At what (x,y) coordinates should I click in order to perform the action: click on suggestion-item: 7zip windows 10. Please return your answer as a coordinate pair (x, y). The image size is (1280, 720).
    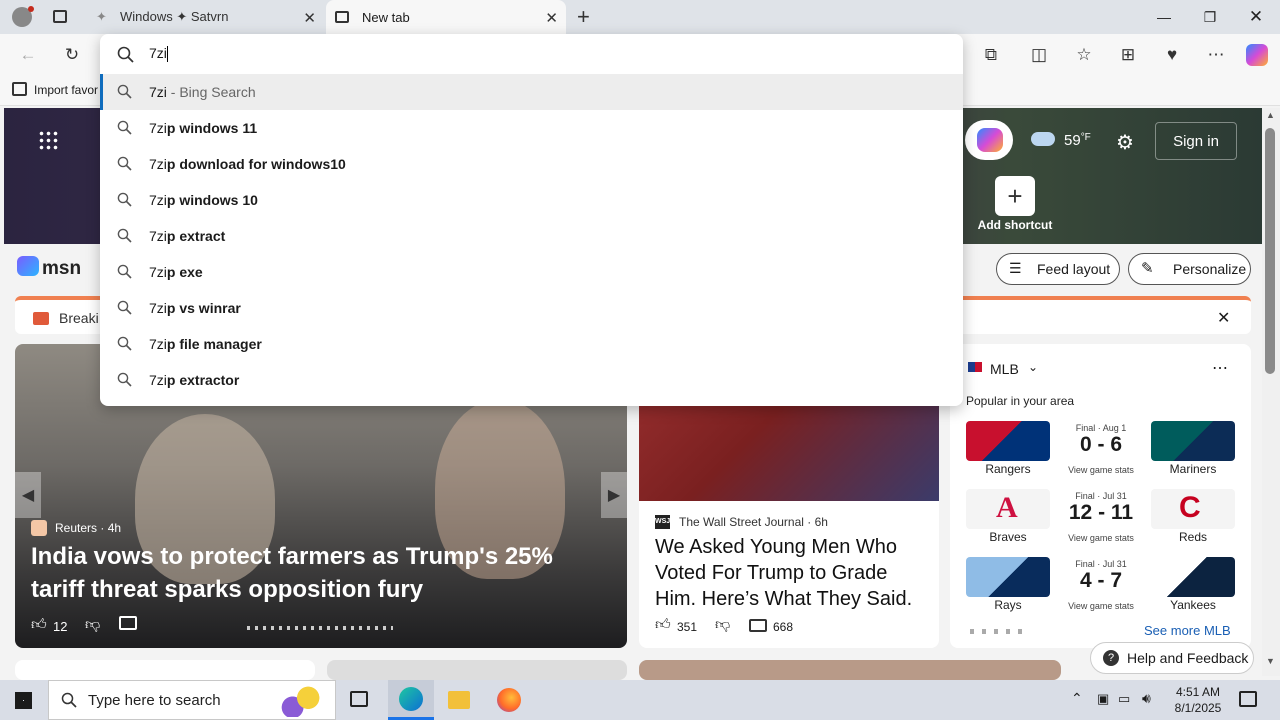
    Looking at the image, I should click on (531, 200).